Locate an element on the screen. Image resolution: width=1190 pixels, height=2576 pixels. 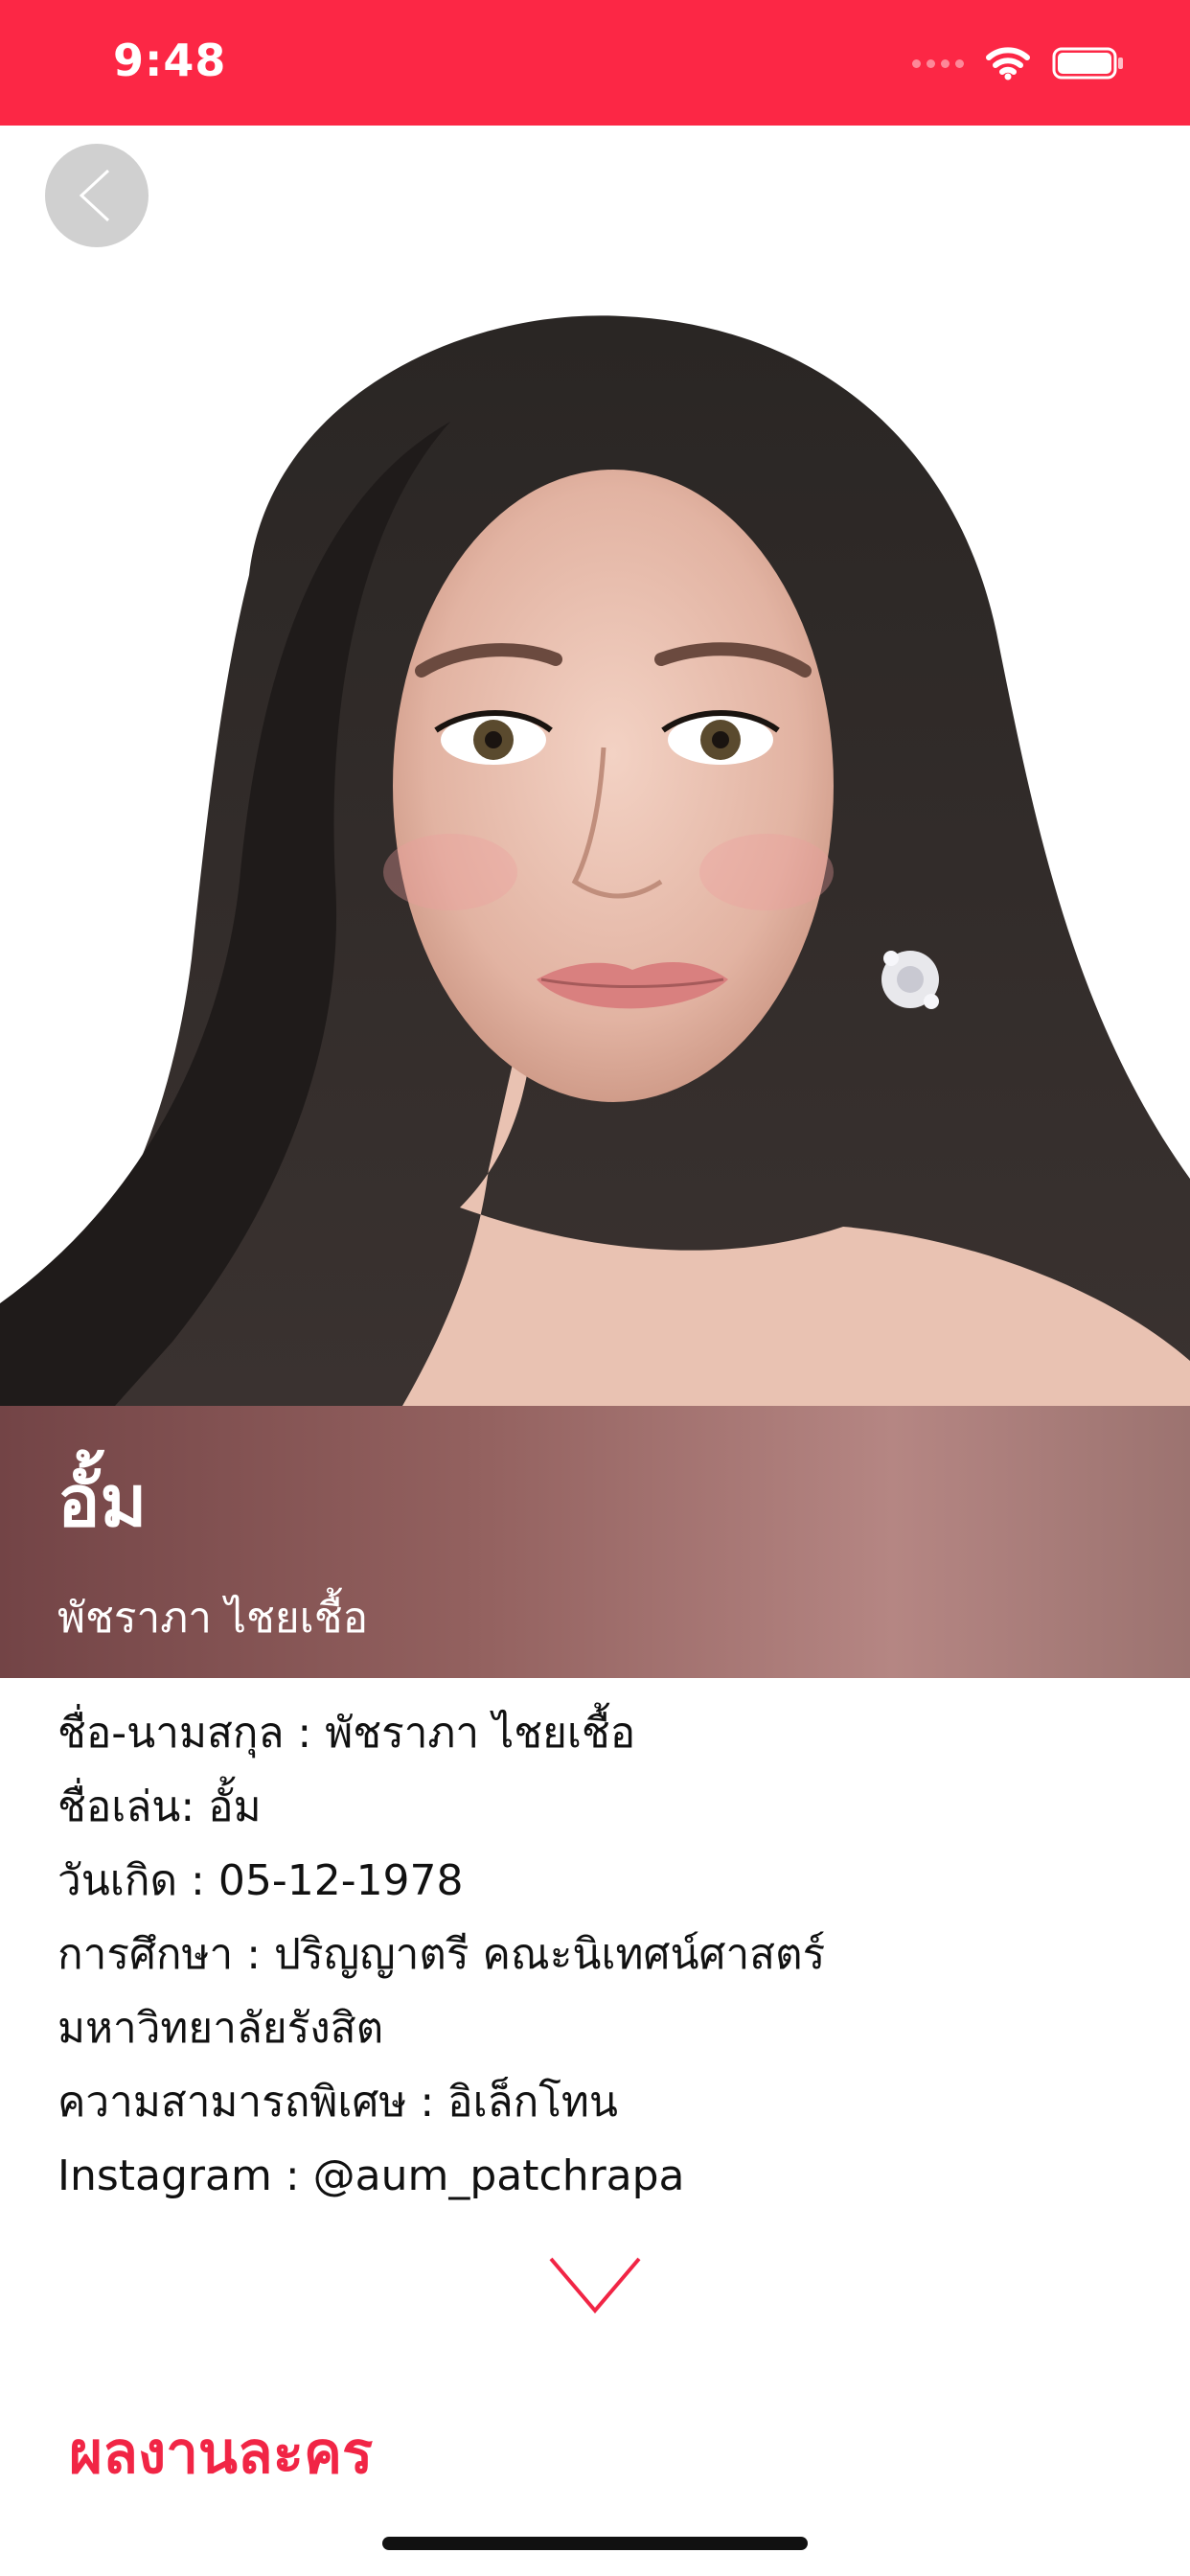
info-birthday: วันเกิด : 05-12-1978 is located at coordinates (261, 1880).